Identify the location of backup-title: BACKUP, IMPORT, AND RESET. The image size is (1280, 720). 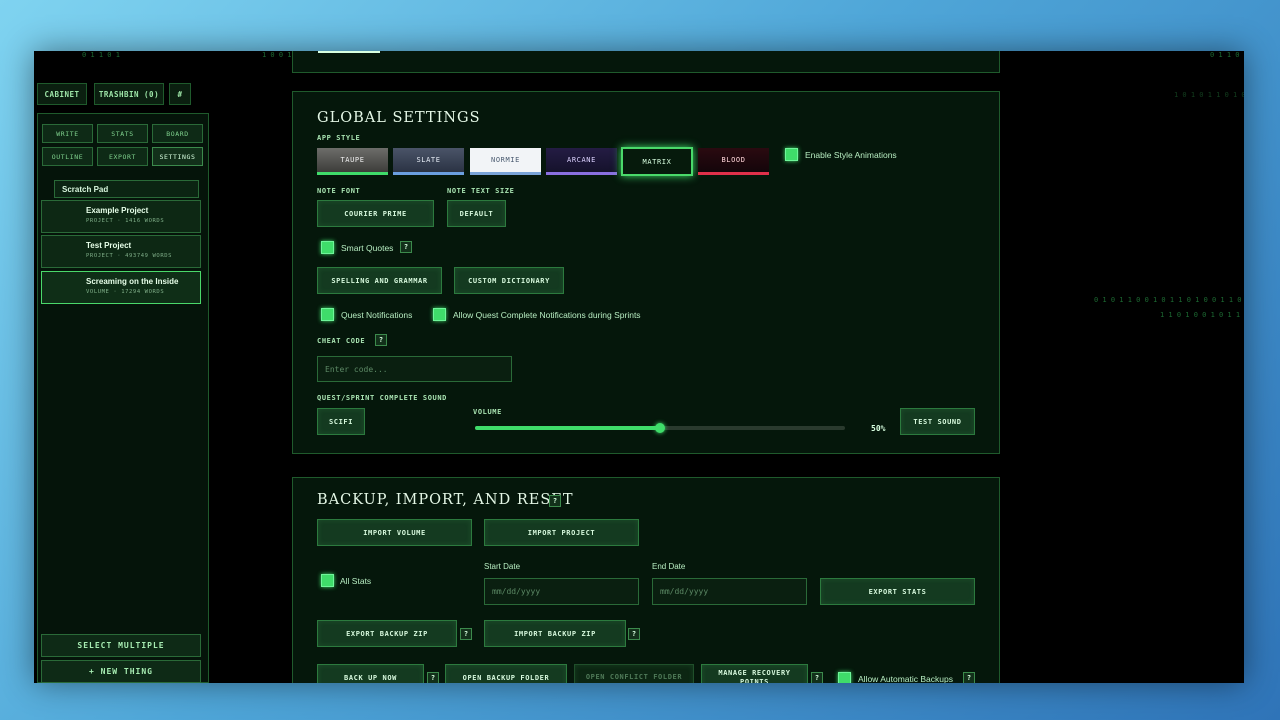
(445, 500).